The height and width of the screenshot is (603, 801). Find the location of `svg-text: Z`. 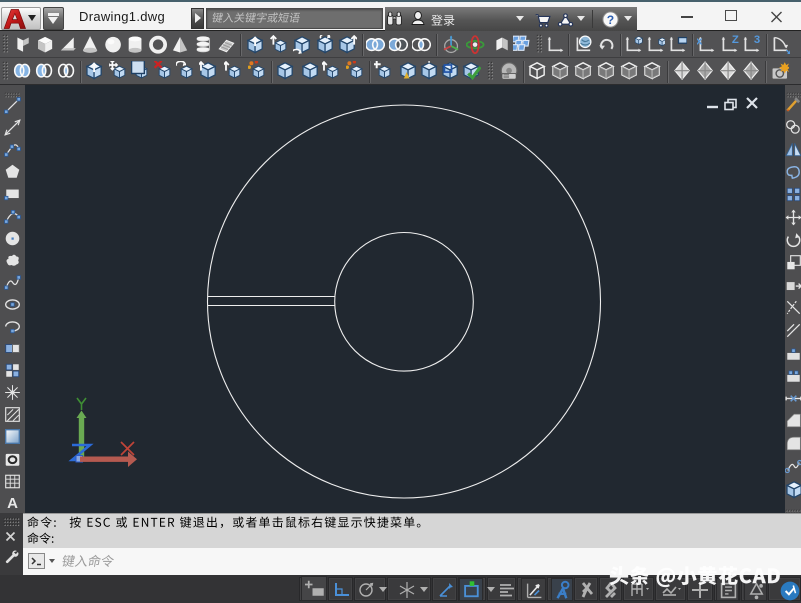

svg-text: Z is located at coordinates (735, 40).